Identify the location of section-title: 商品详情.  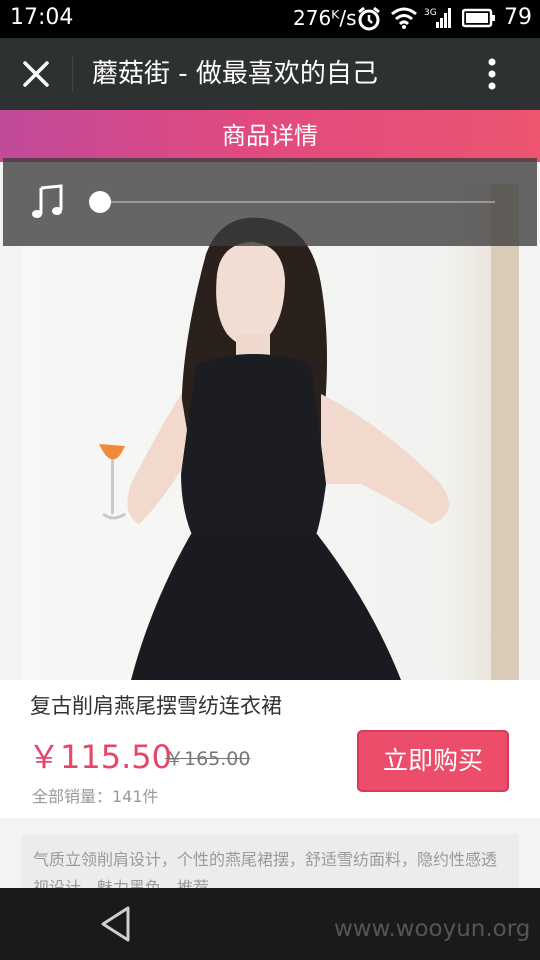
(270, 136).